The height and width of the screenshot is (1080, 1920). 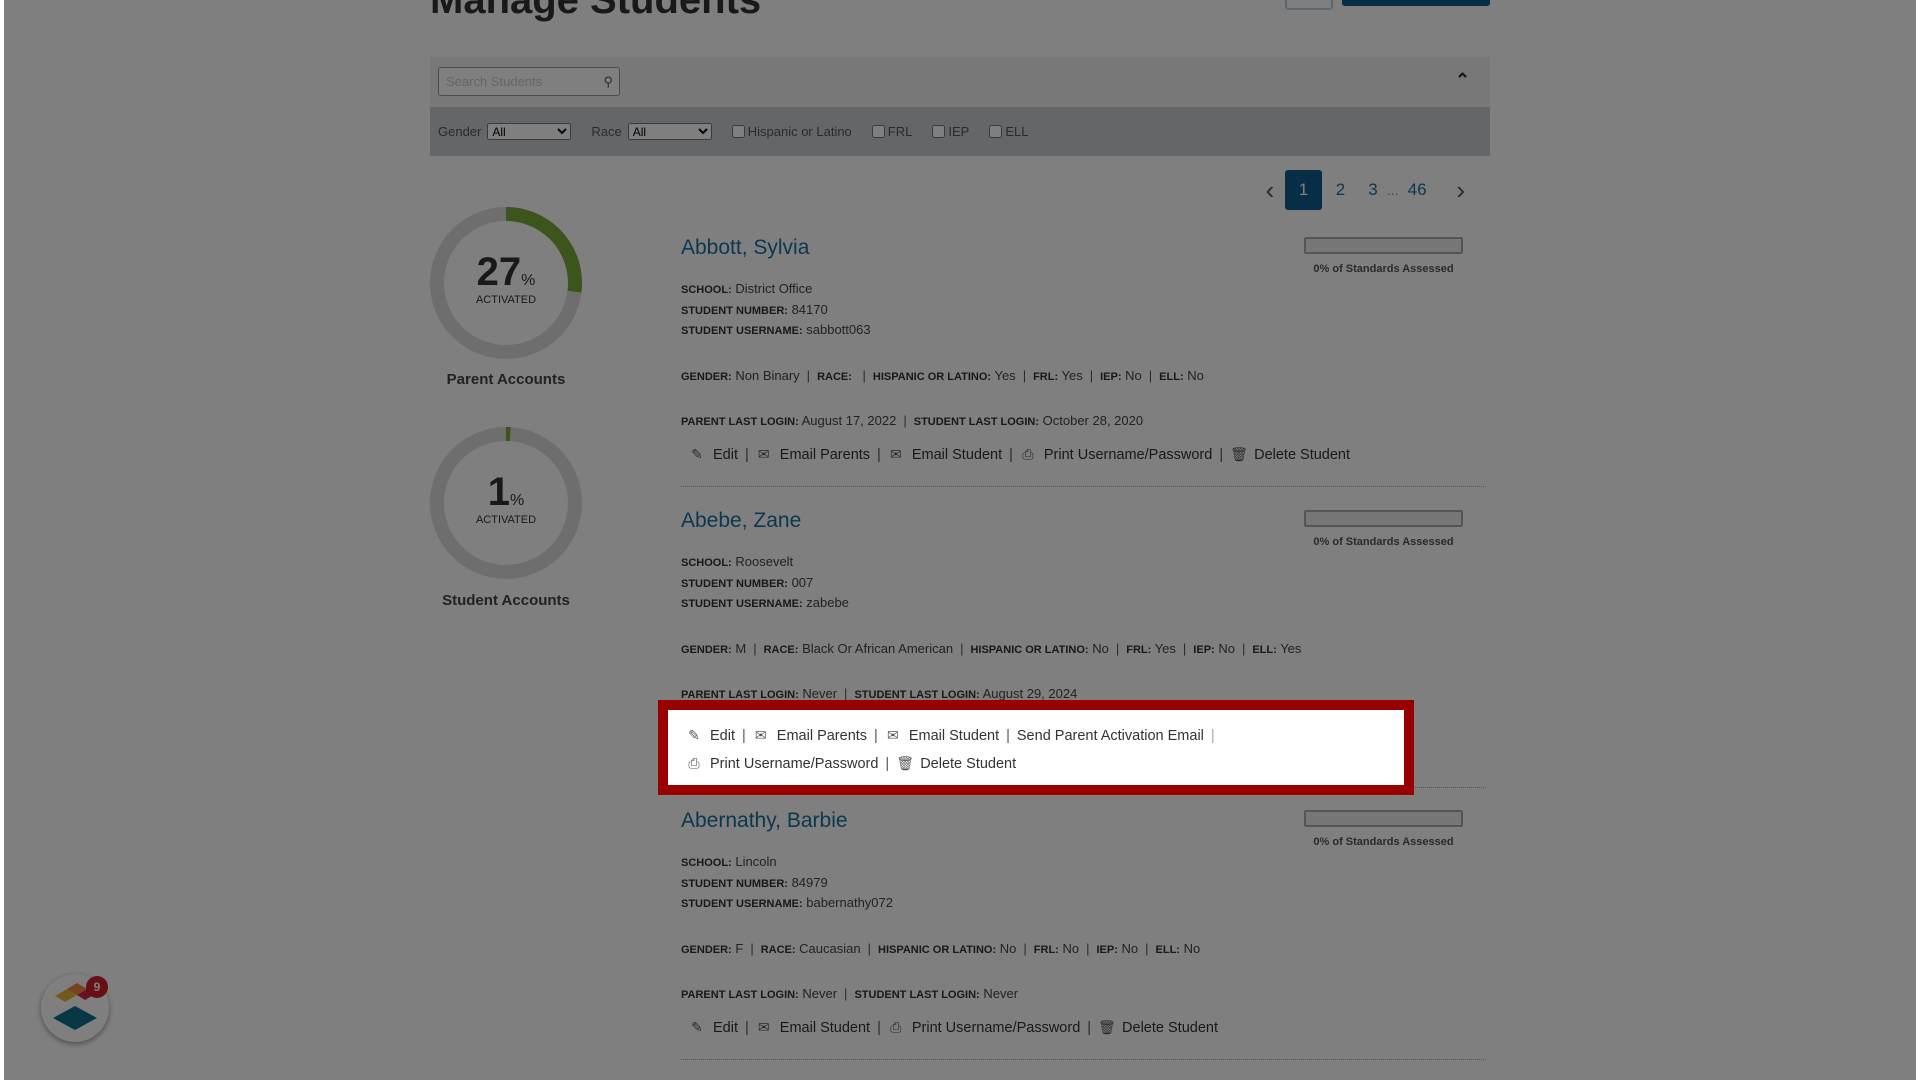 I want to click on delete-label: Delete Student, so click(x=968, y=763).